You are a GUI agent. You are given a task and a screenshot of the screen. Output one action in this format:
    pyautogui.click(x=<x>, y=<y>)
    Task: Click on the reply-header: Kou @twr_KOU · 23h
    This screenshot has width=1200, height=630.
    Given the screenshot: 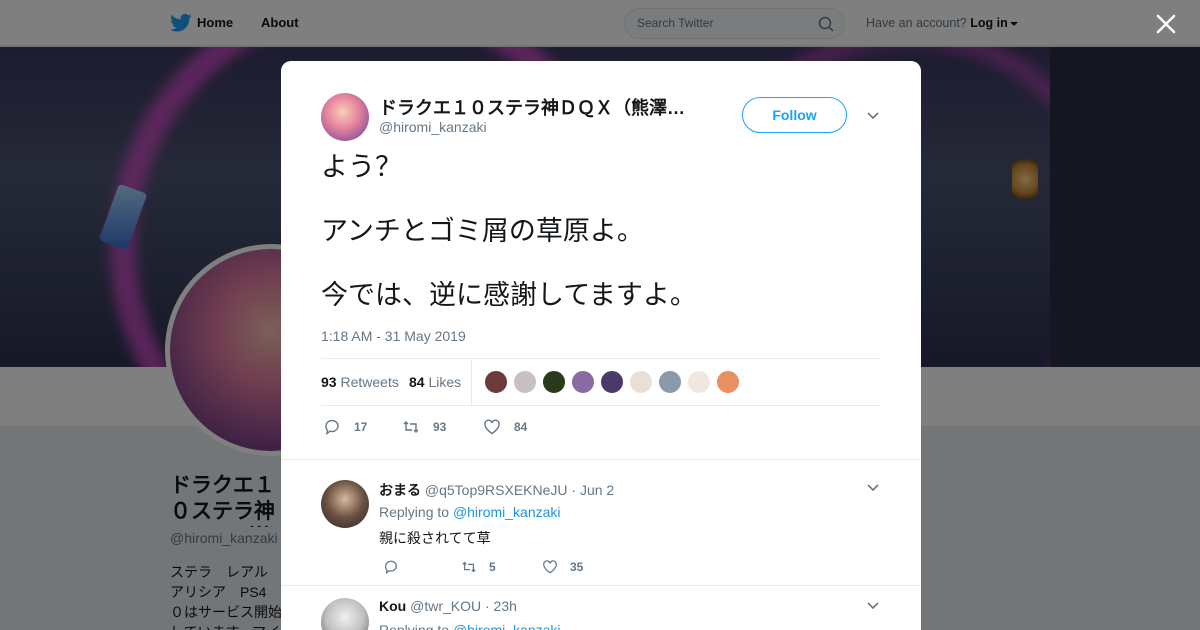 What is the action you would take?
    pyautogui.click(x=448, y=606)
    